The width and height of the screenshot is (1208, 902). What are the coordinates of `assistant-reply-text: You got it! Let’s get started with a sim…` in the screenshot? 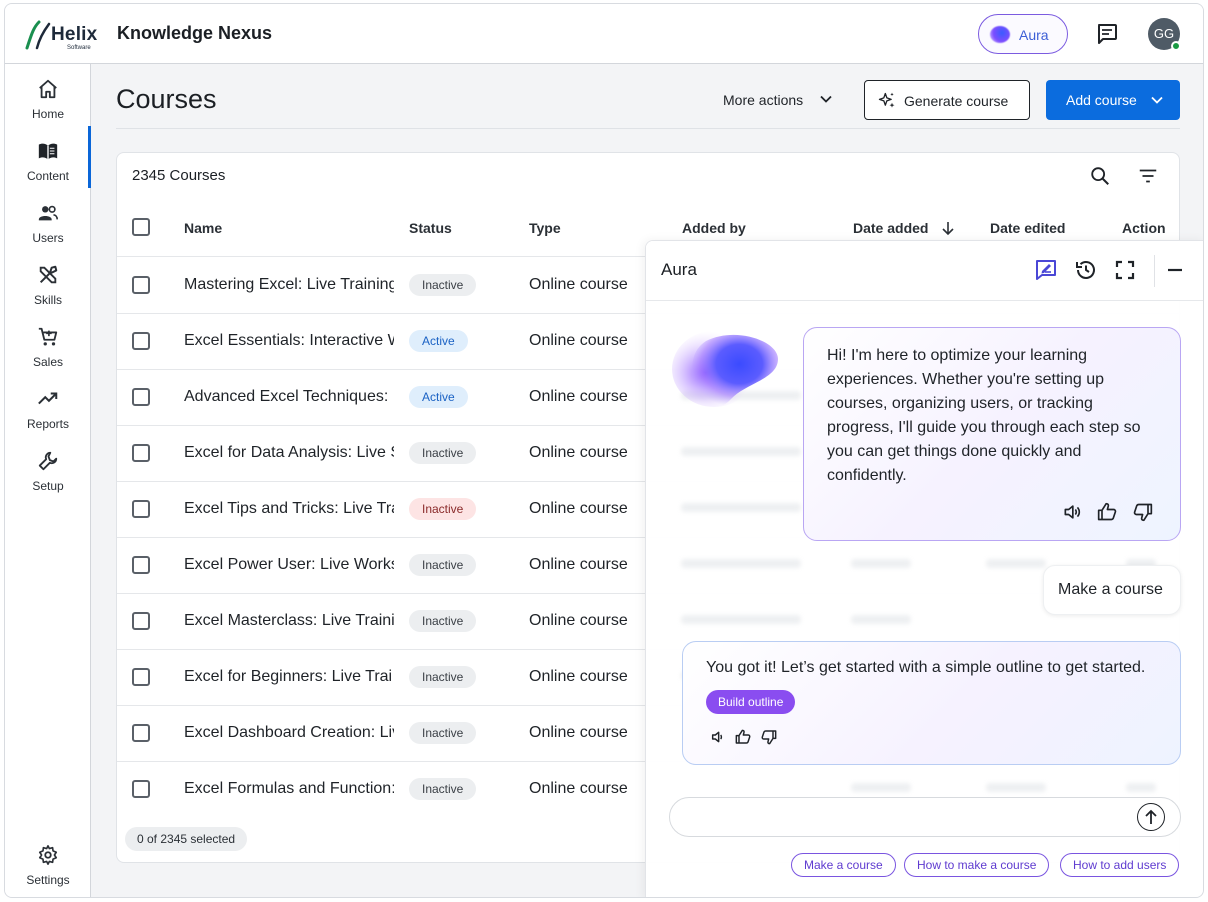 It's located at (926, 667).